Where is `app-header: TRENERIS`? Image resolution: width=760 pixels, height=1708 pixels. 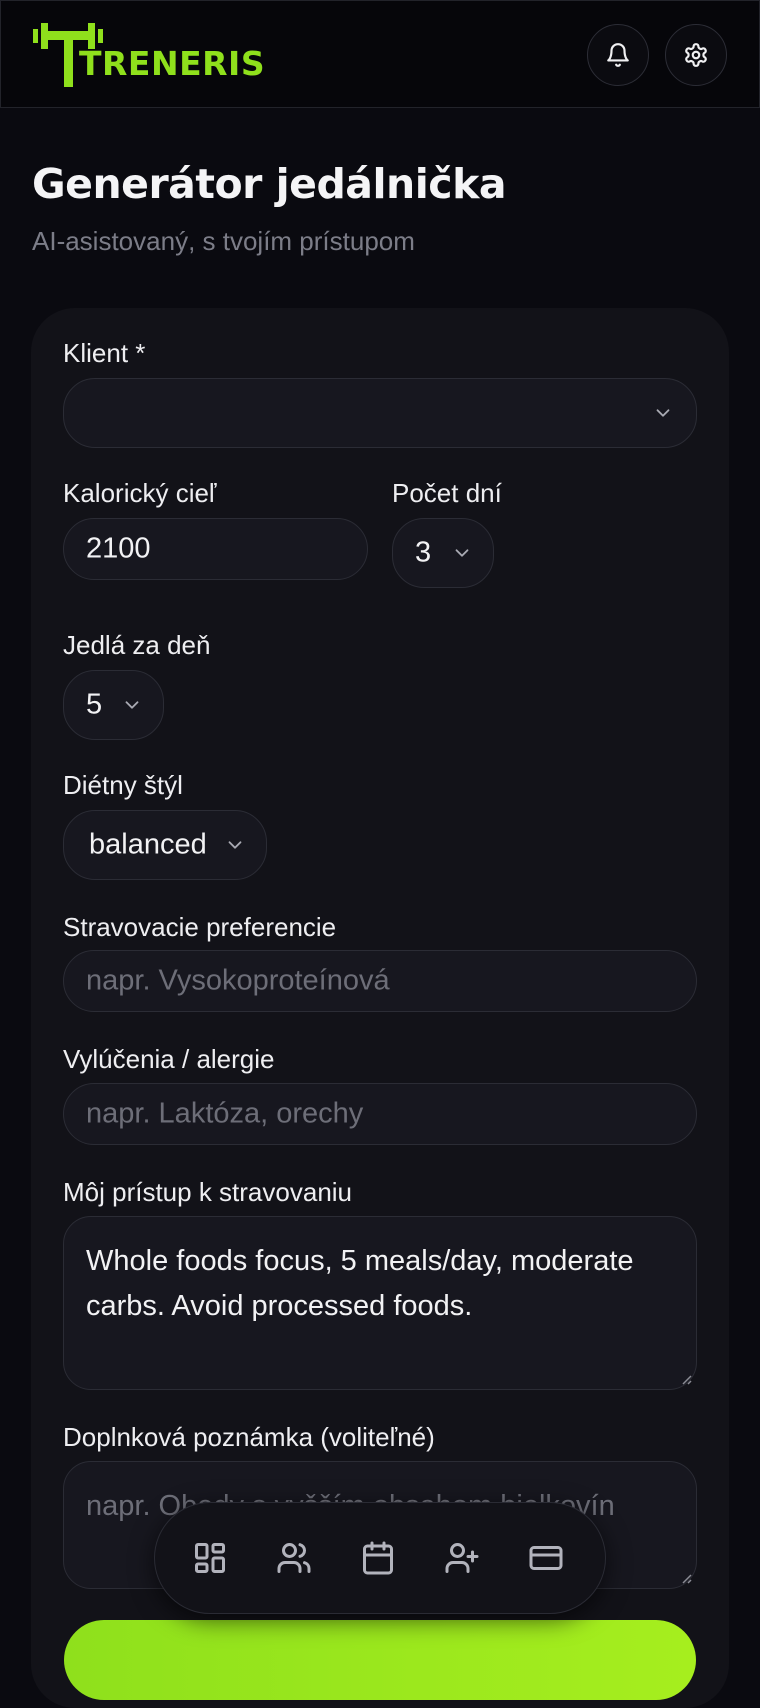 app-header: TRENERIS is located at coordinates (380, 54).